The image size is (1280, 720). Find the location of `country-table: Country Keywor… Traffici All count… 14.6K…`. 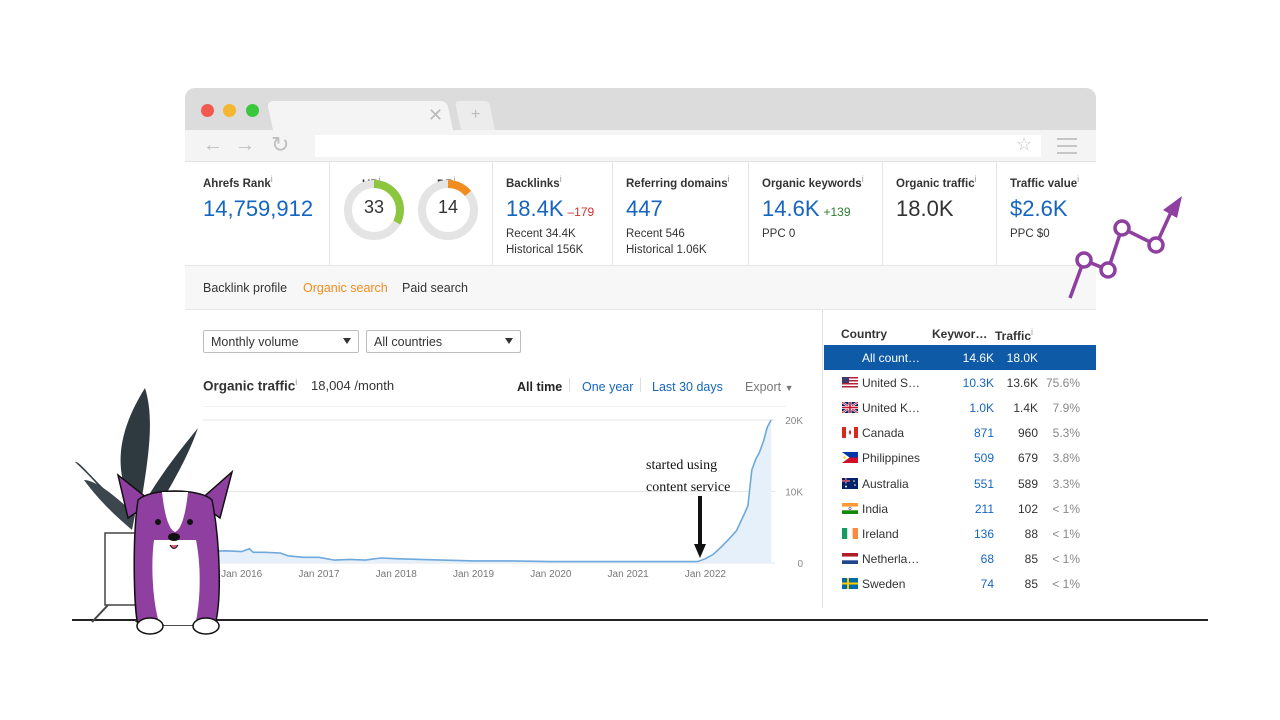

country-table: Country Keywor… Traffici All count… 14.6K… is located at coordinates (959, 459).